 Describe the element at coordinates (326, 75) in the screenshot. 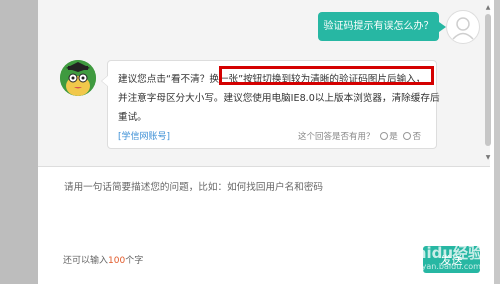

I see `highlight-box` at that location.